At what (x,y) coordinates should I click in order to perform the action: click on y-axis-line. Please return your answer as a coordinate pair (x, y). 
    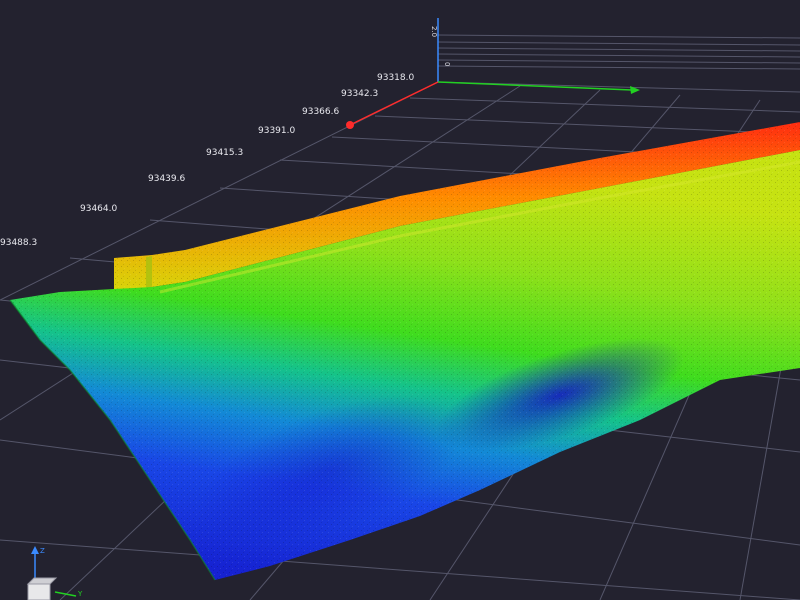
    Looking at the image, I should click on (535, 86).